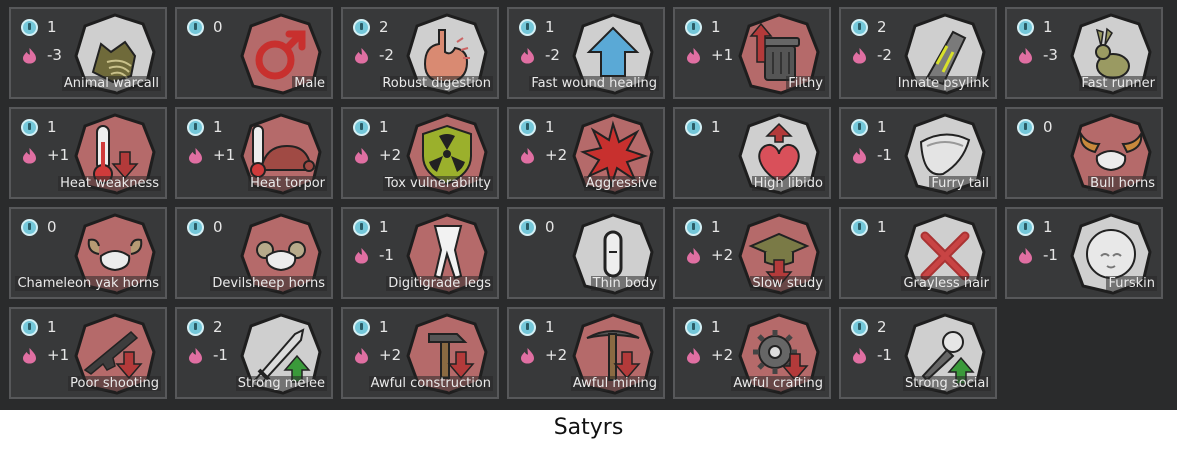 This screenshot has height=450, width=1177. I want to click on gene-tile: 0 Bull horns, so click(1084, 153).